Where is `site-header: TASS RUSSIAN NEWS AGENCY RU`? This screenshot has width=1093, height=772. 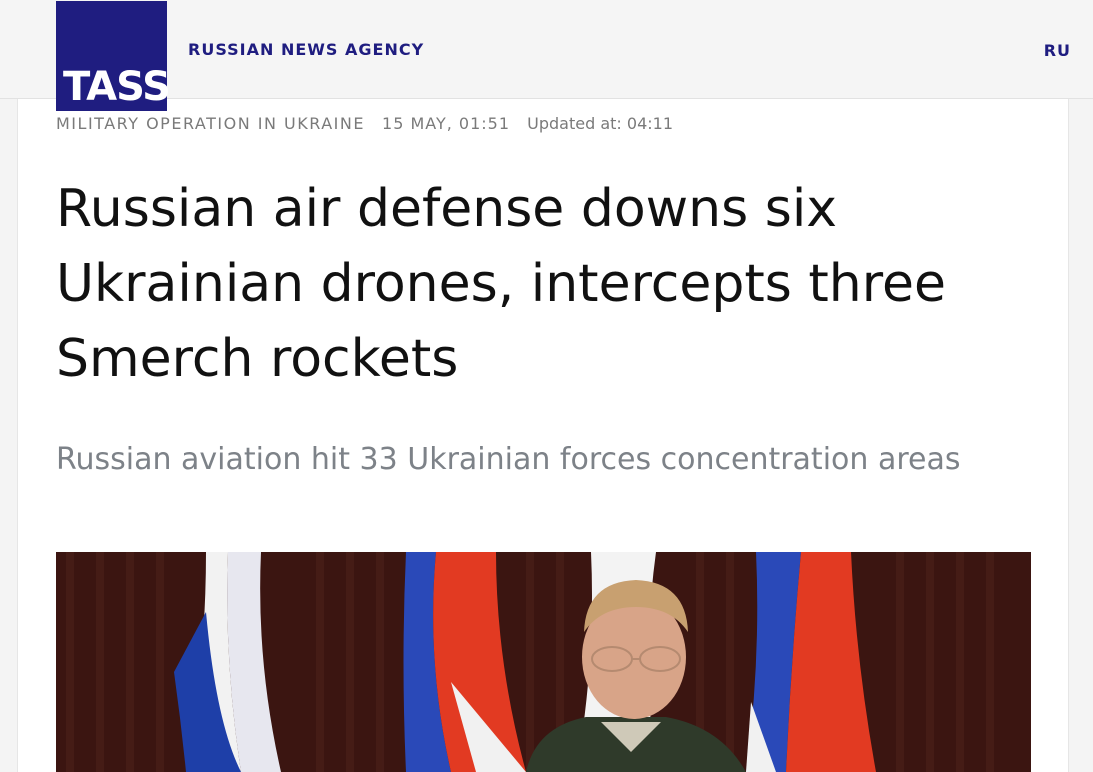 site-header: TASS RUSSIAN NEWS AGENCY RU is located at coordinates (546, 55).